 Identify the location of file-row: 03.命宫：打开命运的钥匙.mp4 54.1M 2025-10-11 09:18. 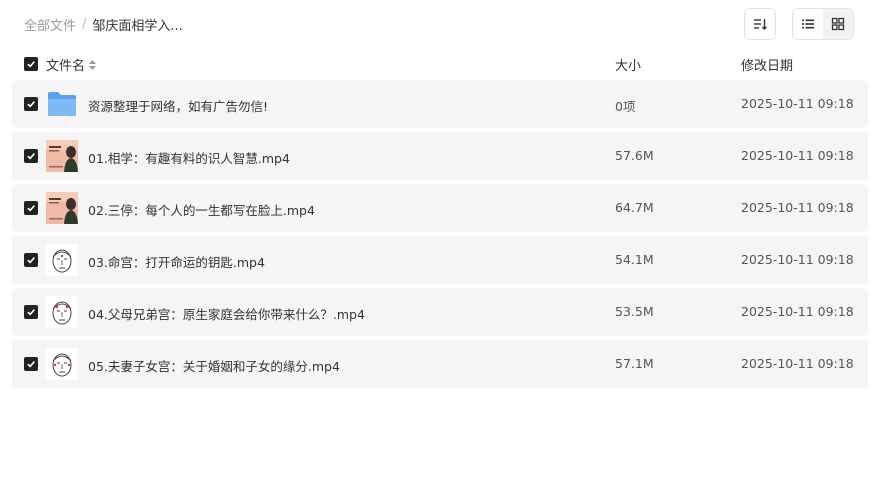
(440, 260).